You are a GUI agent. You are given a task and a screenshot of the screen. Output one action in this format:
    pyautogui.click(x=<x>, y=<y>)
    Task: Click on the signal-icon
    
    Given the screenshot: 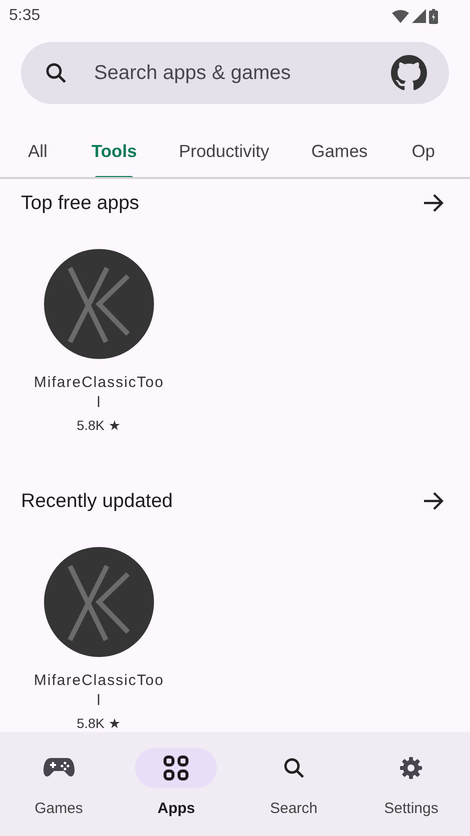 What is the action you would take?
    pyautogui.click(x=419, y=16)
    